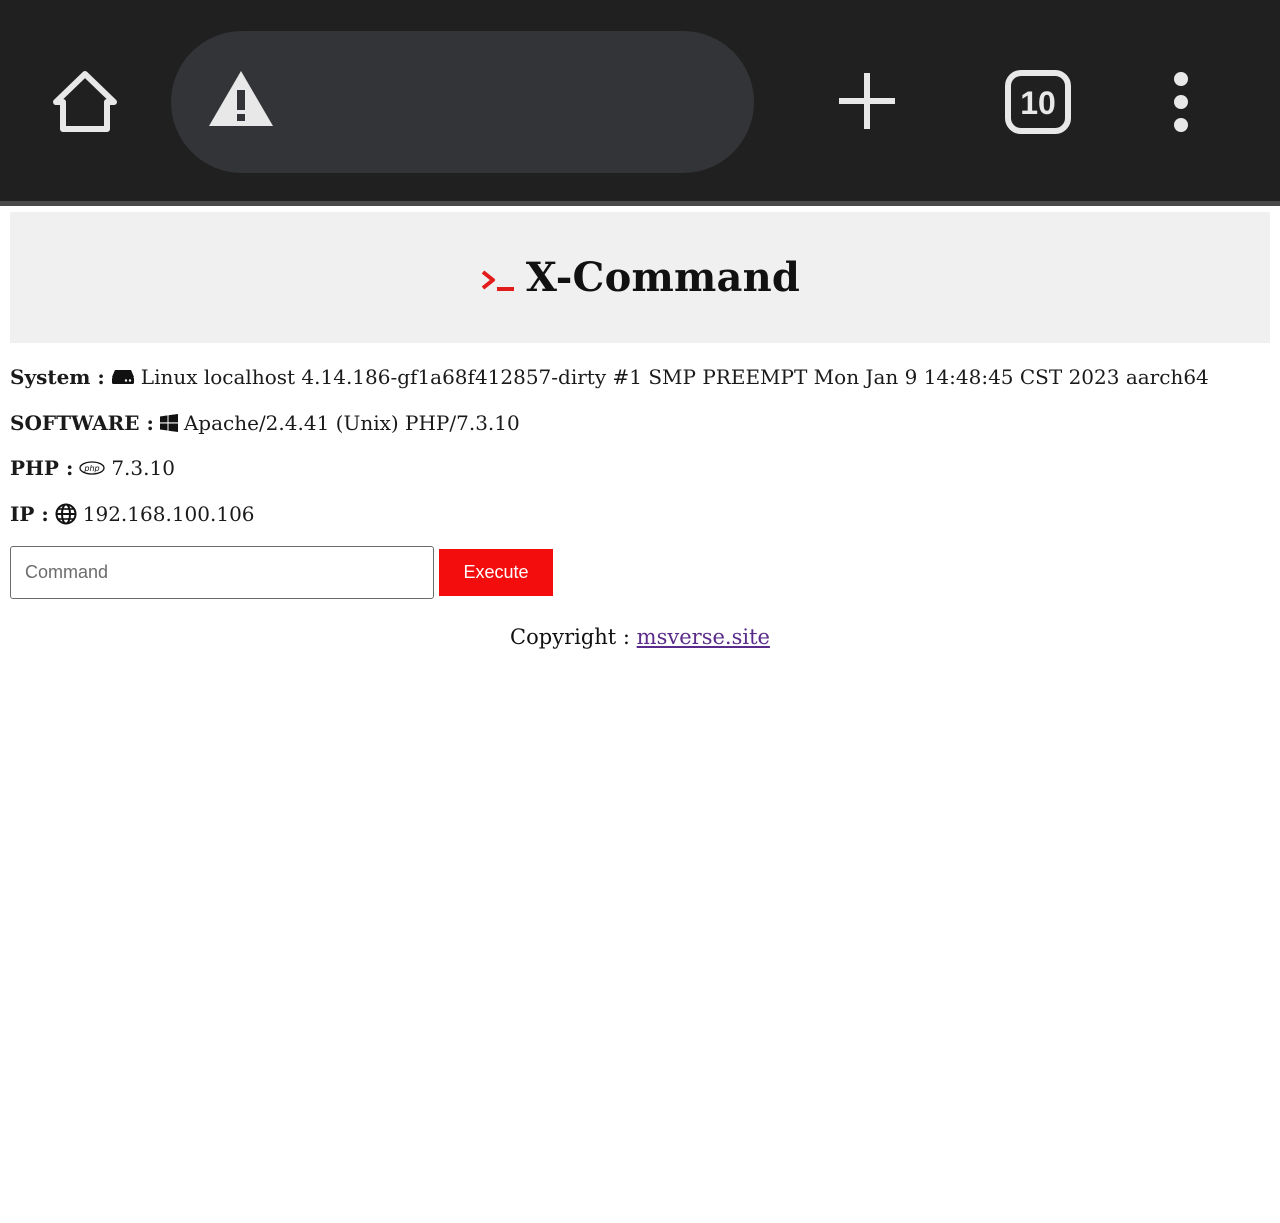  I want to click on ip-row: IP : 192.168.100.106, so click(640, 514).